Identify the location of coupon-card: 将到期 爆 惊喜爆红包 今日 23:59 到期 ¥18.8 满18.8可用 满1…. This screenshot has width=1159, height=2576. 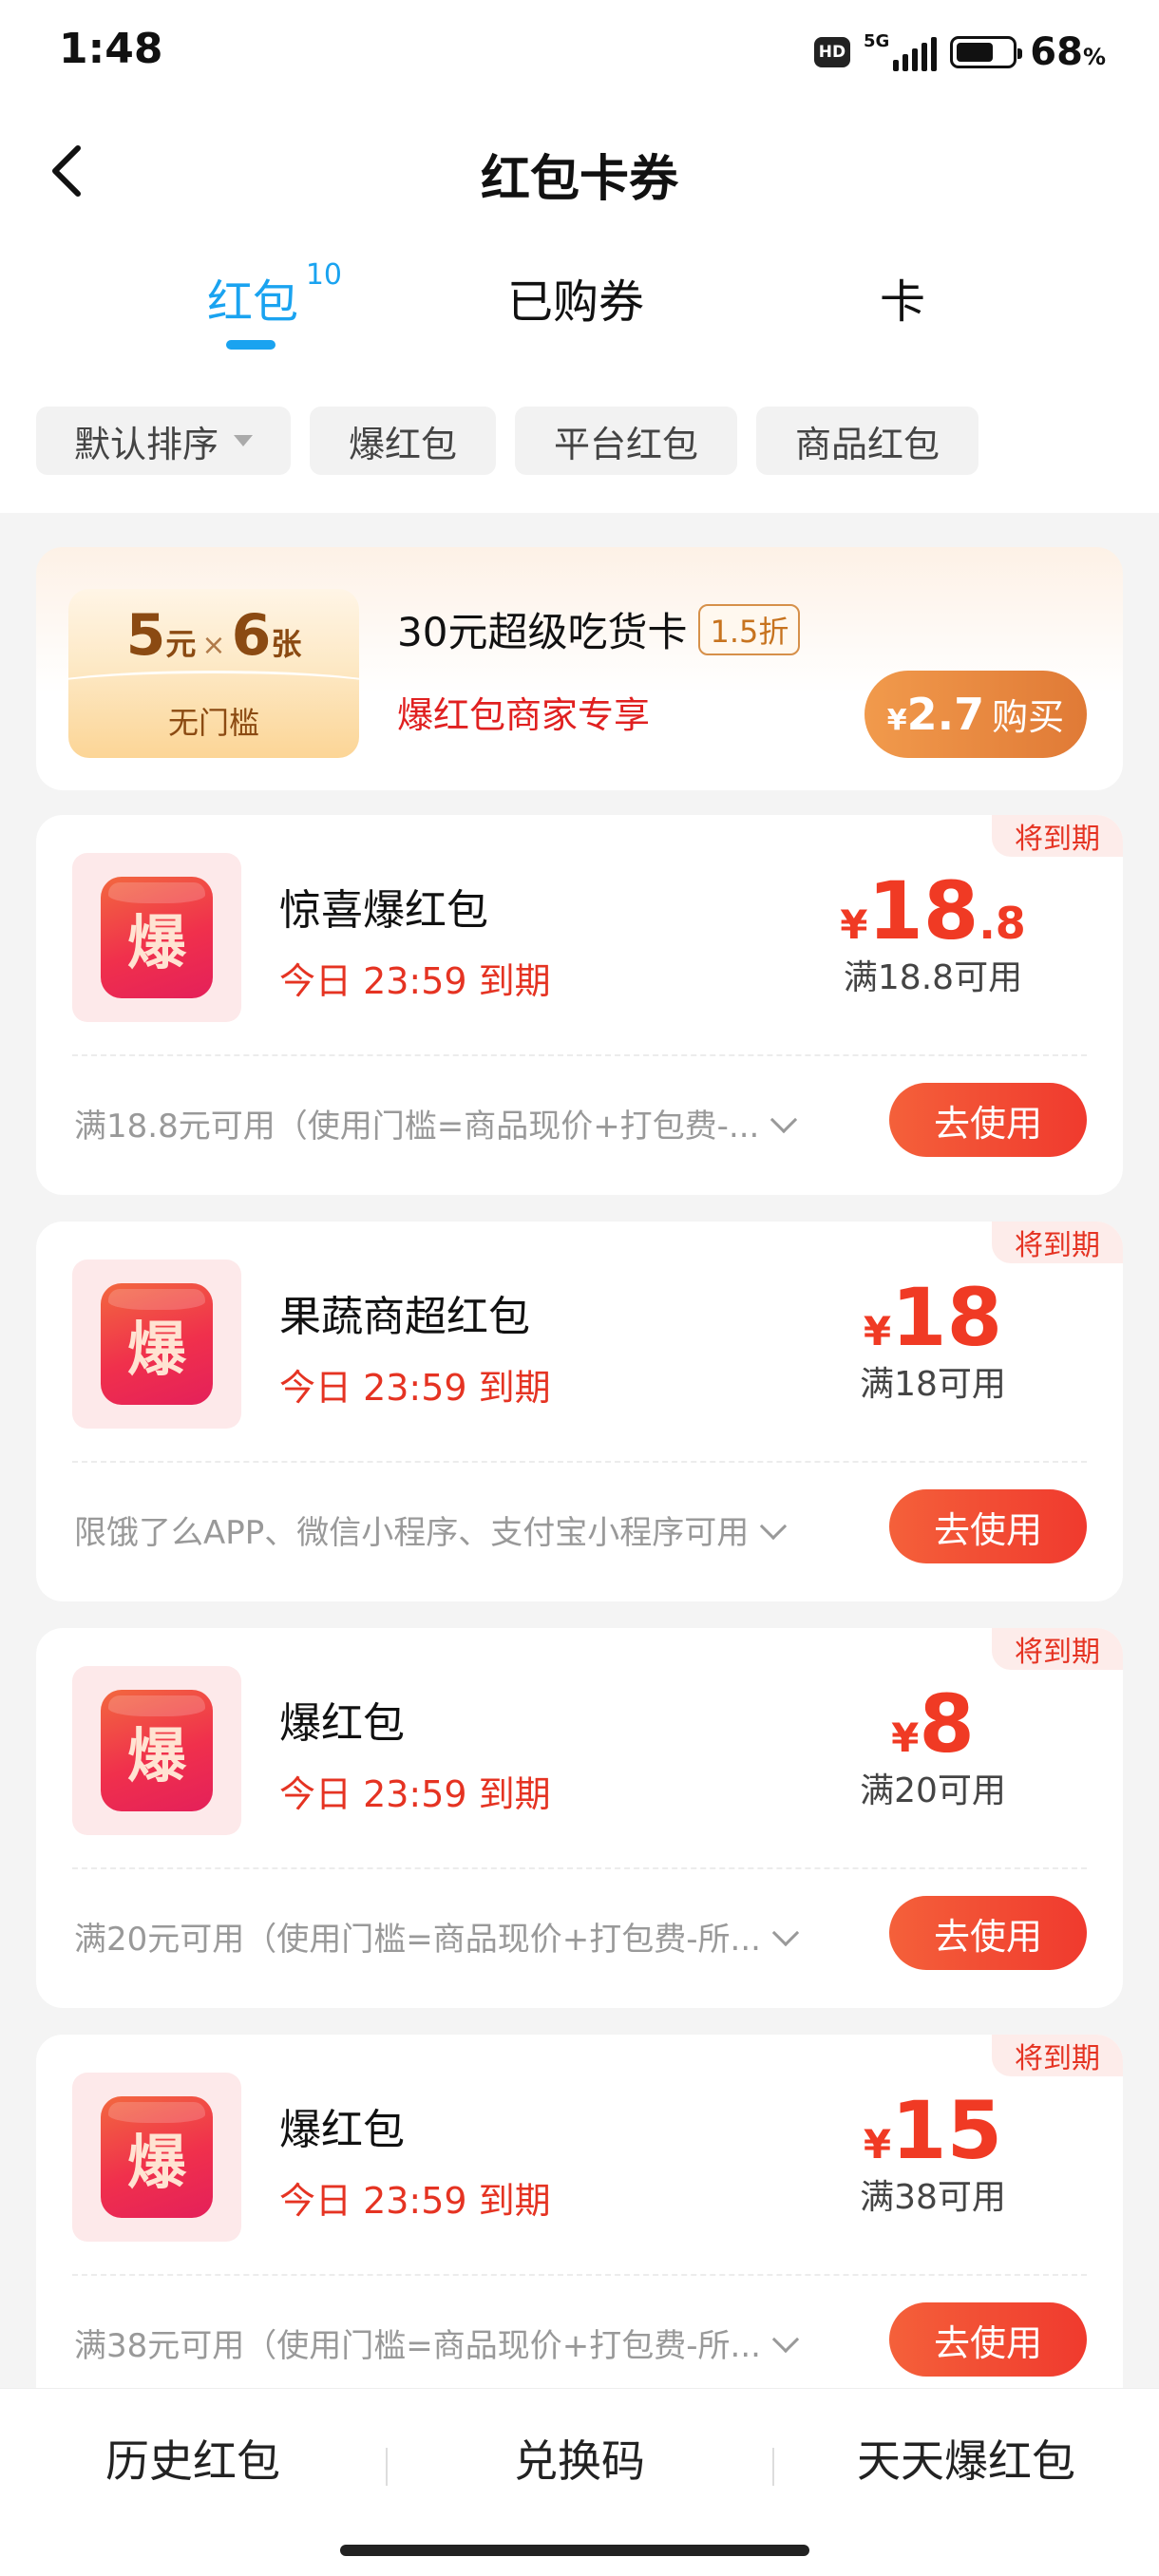
(579, 1005).